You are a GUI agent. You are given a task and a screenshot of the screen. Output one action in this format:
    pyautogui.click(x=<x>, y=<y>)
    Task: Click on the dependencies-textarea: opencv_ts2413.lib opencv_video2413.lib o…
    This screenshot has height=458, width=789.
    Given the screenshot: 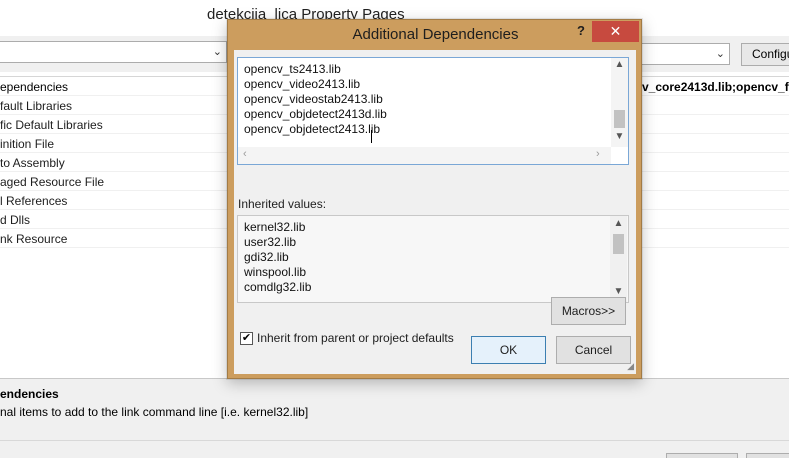 What is the action you would take?
    pyautogui.click(x=433, y=111)
    